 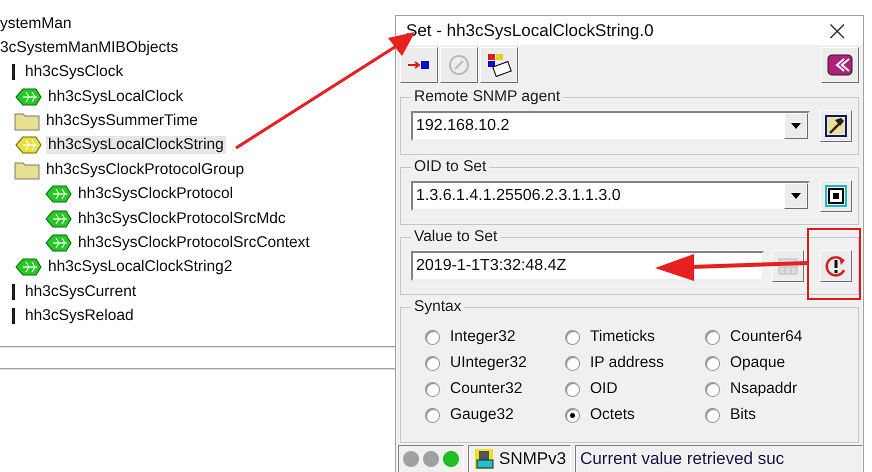 I want to click on radio-option: Gauge32, so click(x=495, y=415).